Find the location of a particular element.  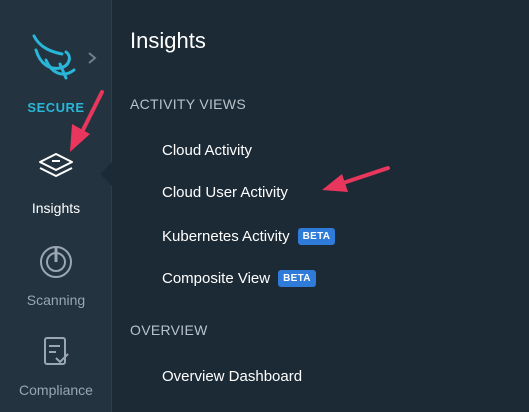

menu-item-label: Cloud Activity is located at coordinates (207, 150).